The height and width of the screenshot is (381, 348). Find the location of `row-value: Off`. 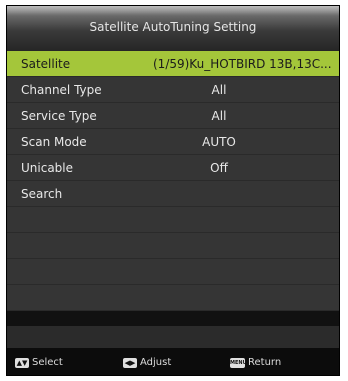

row-value: Off is located at coordinates (219, 168).